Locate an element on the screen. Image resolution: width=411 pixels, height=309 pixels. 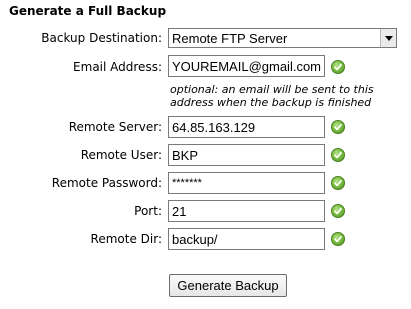
remote-server-valid-check-icon is located at coordinates (338, 127).